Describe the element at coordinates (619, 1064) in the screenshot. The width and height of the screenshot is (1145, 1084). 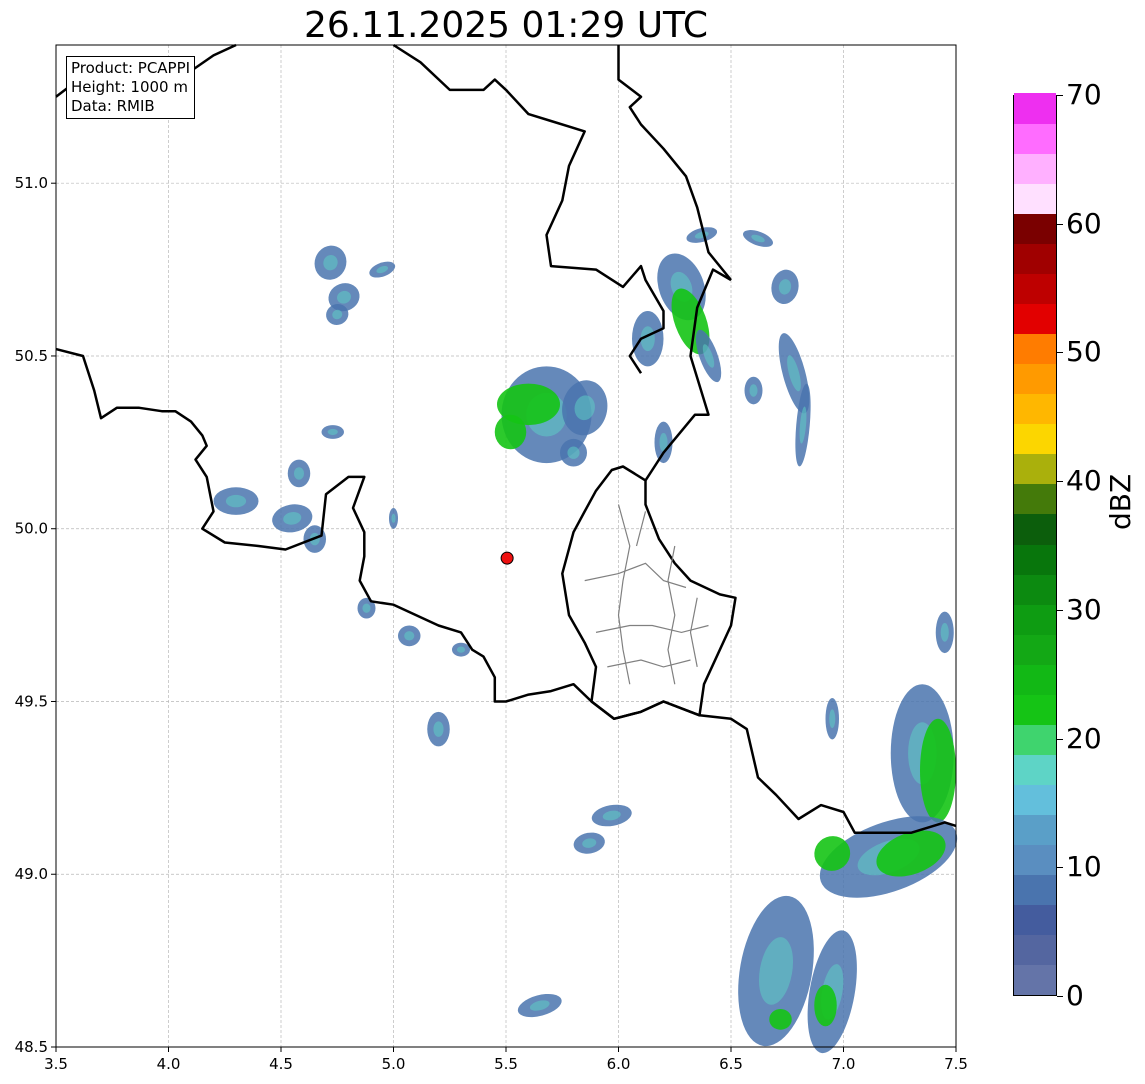
I see `x-tick-label: 6.0` at that location.